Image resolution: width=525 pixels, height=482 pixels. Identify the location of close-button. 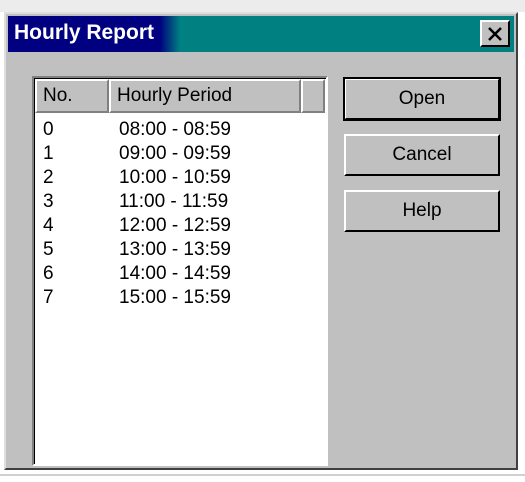
(495, 33).